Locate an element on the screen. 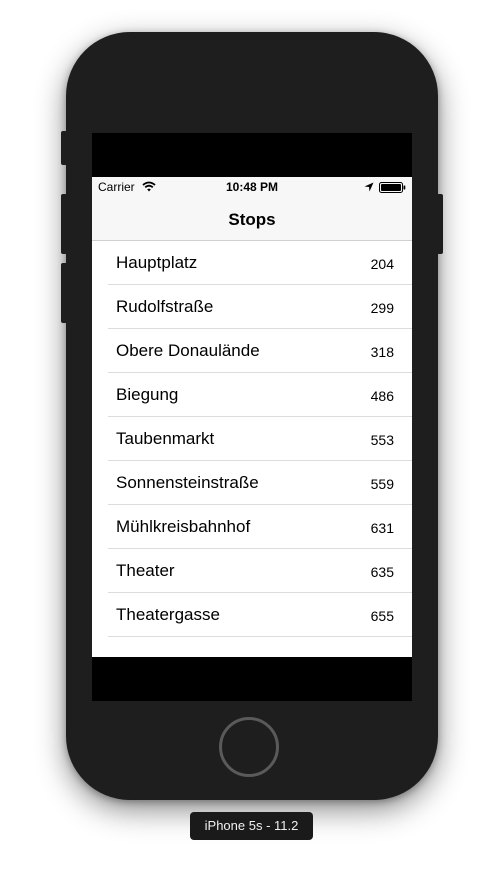 This screenshot has height=882, width=504. list-item: Hauptplatz 204 is located at coordinates (260, 263).